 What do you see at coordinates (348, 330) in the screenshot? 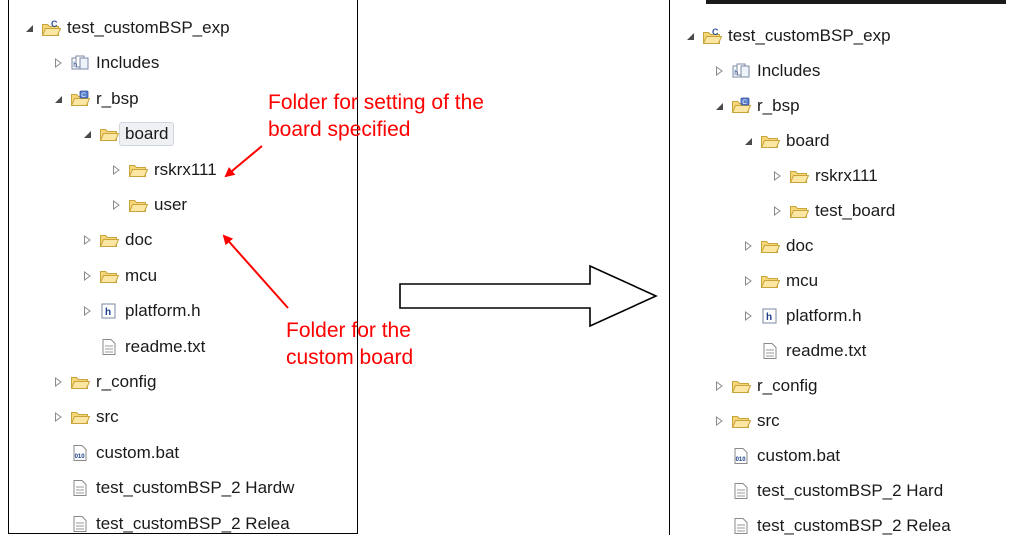
I see `custom-annotation-line1: Folder for the` at bounding box center [348, 330].